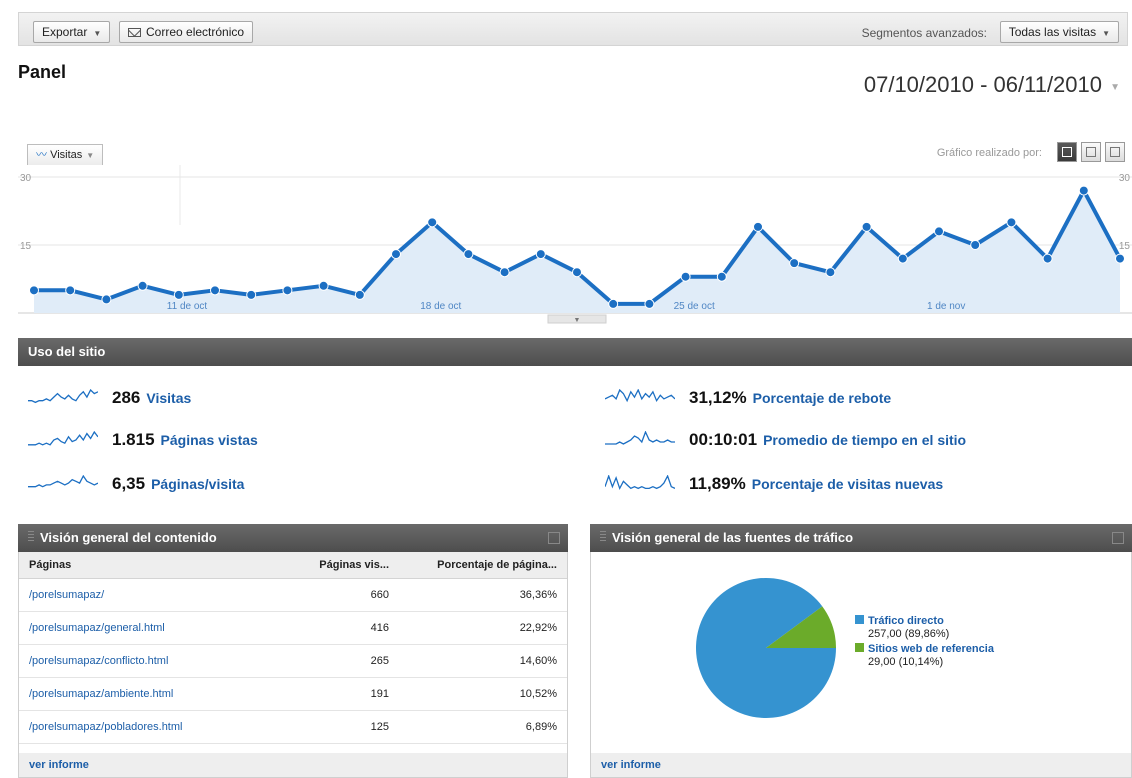  Describe the element at coordinates (1059, 32) in the screenshot. I see `segments-dropdown: Todas las visitas ▼` at that location.